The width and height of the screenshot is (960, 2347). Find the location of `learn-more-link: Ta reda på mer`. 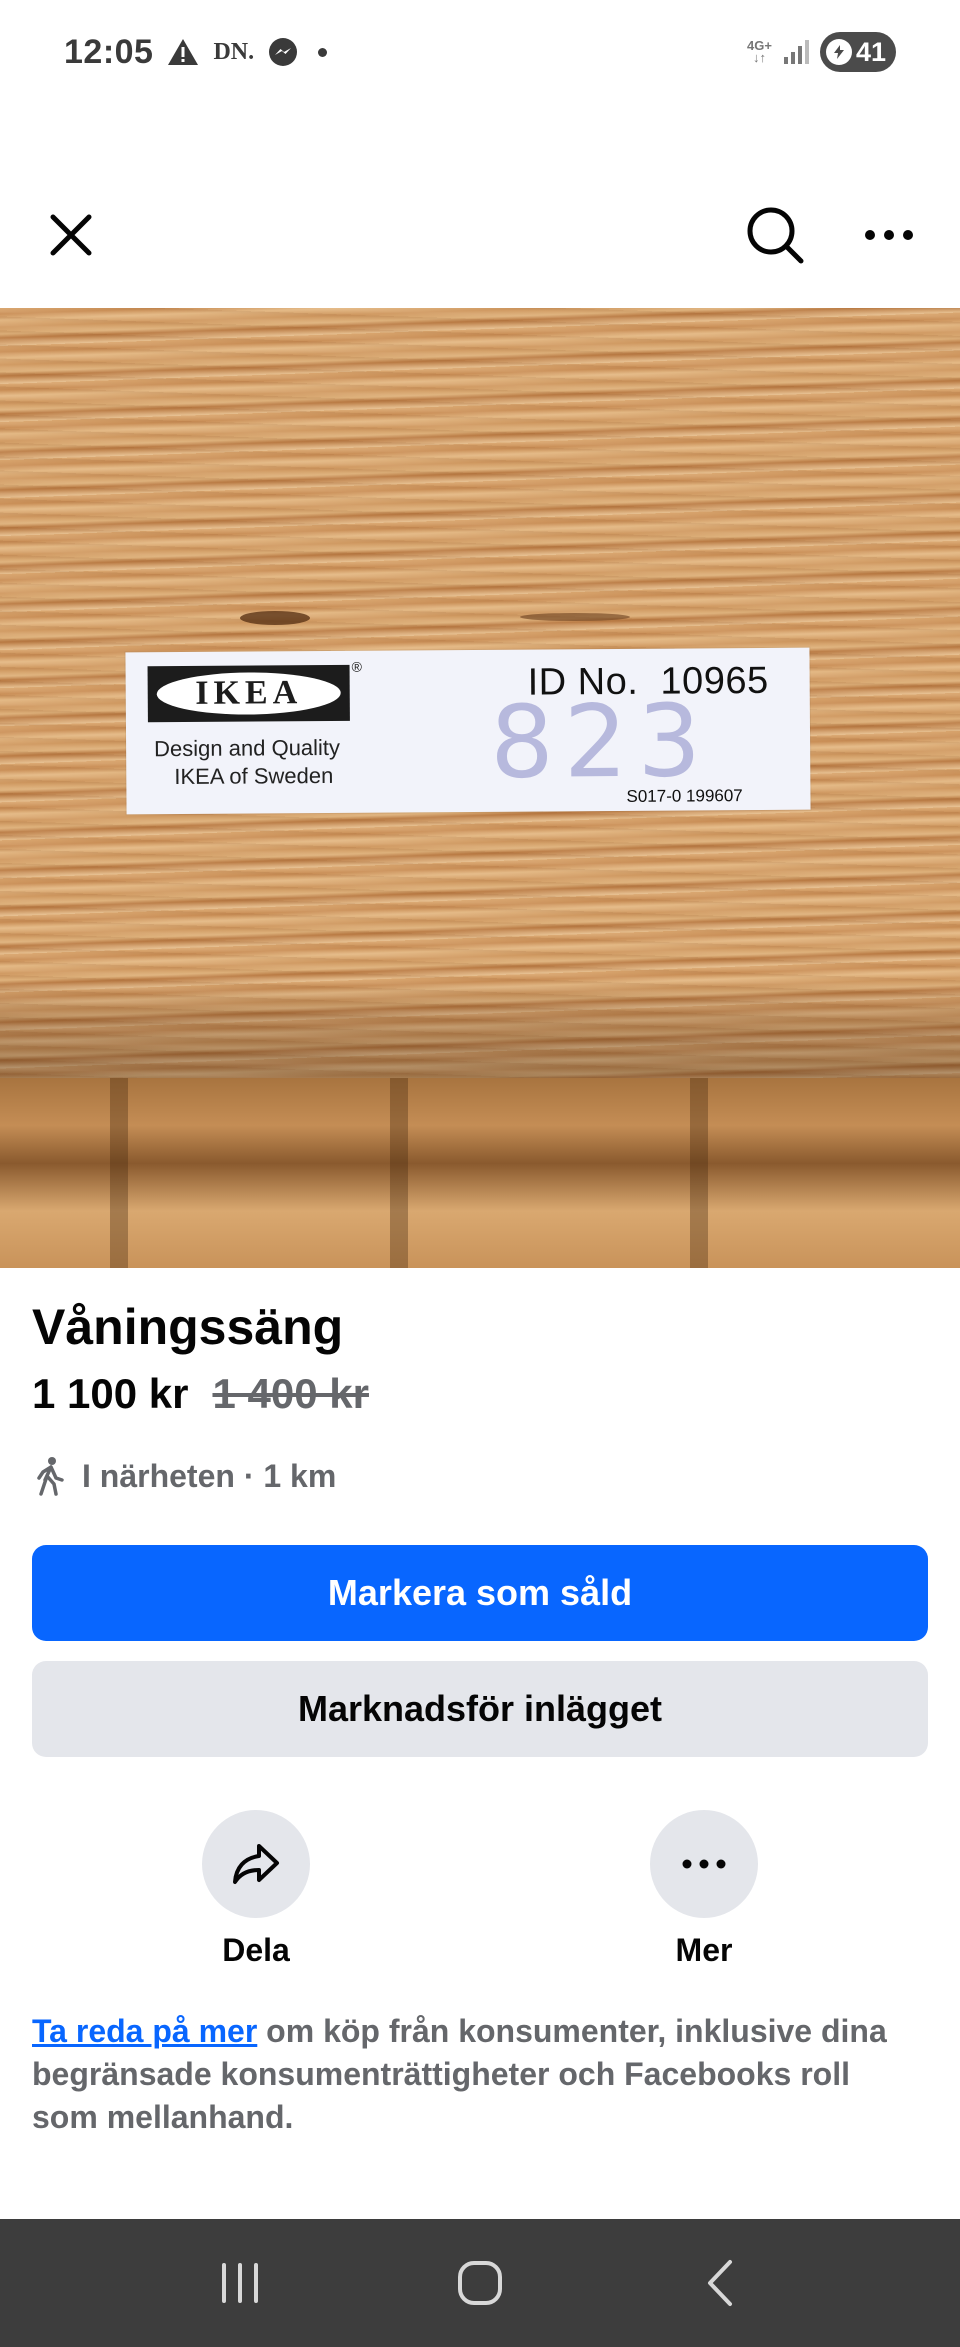

learn-more-link: Ta reda på mer is located at coordinates (144, 2031).